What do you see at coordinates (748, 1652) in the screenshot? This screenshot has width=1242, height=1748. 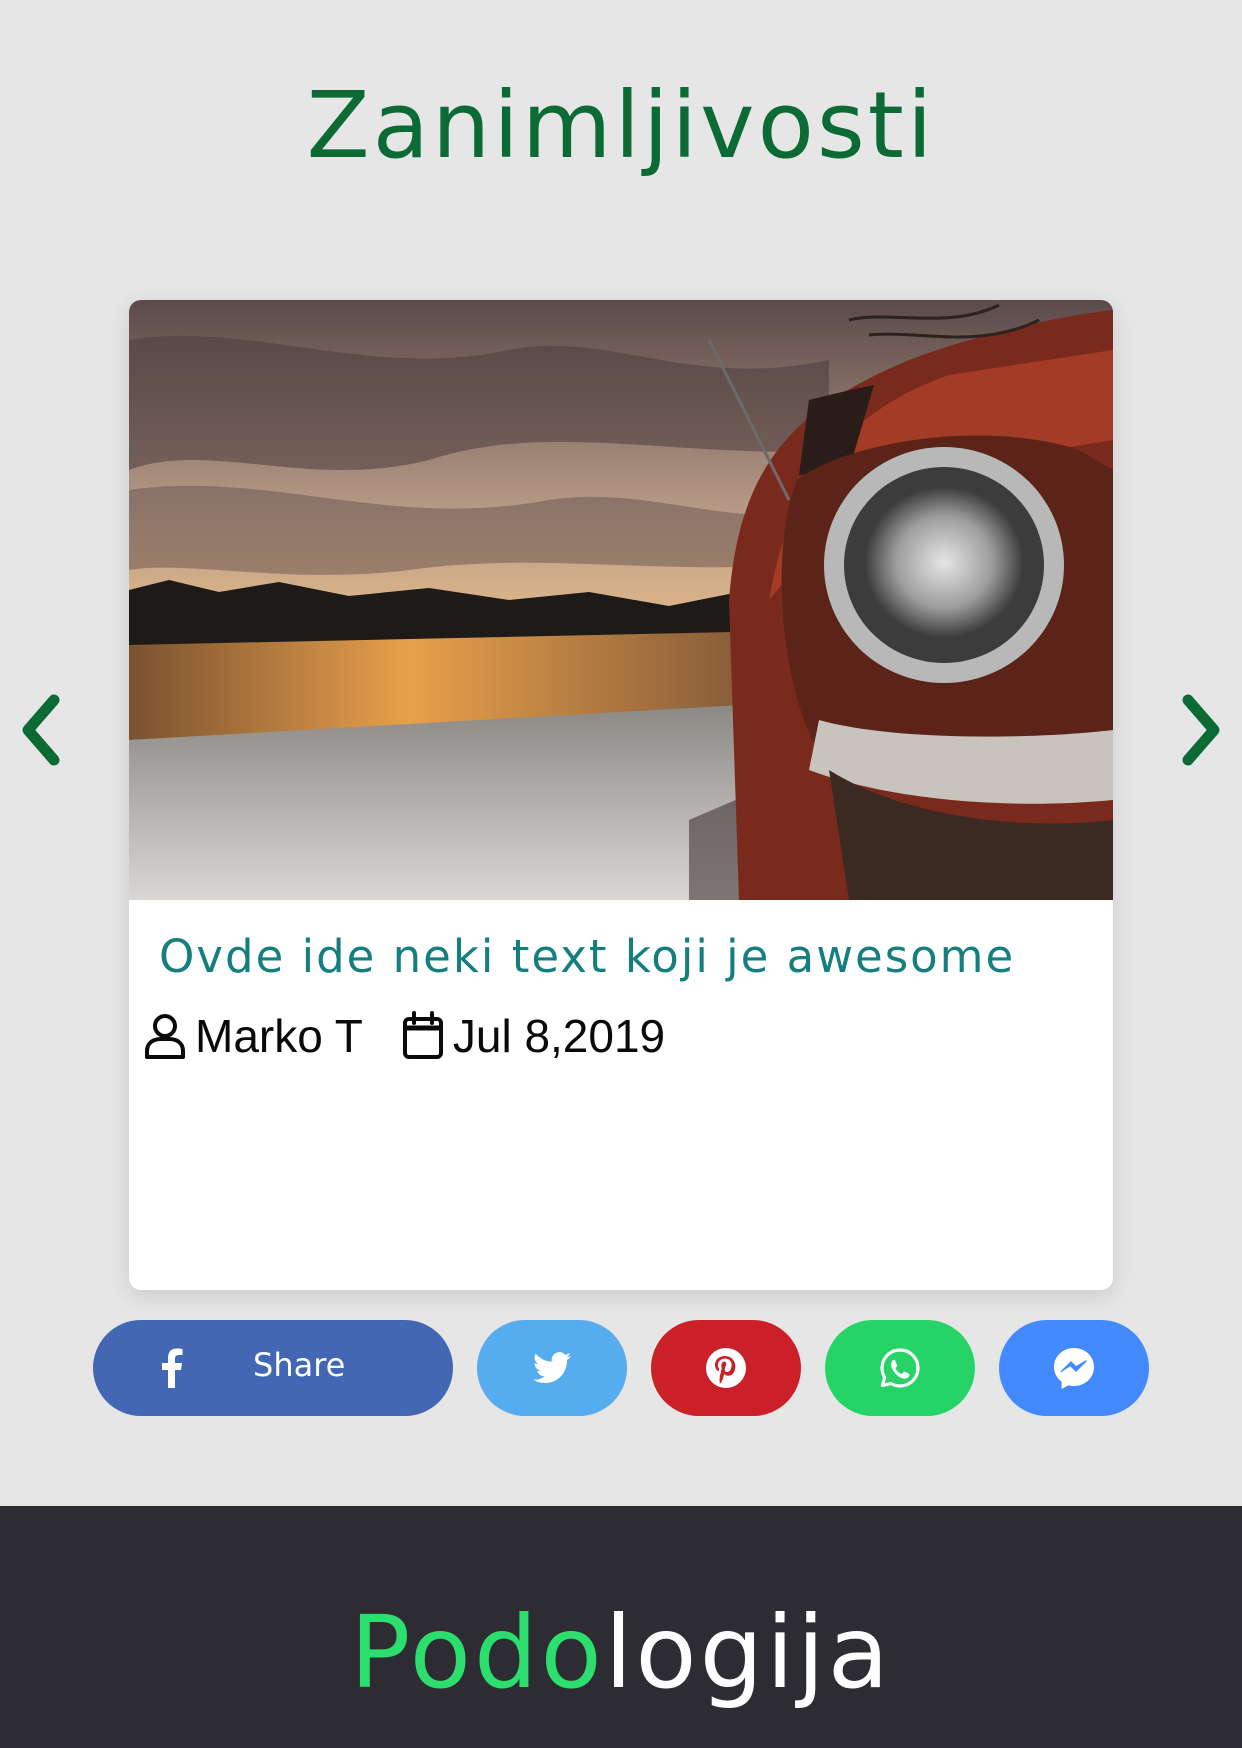 I see `logo-part-white: logija` at bounding box center [748, 1652].